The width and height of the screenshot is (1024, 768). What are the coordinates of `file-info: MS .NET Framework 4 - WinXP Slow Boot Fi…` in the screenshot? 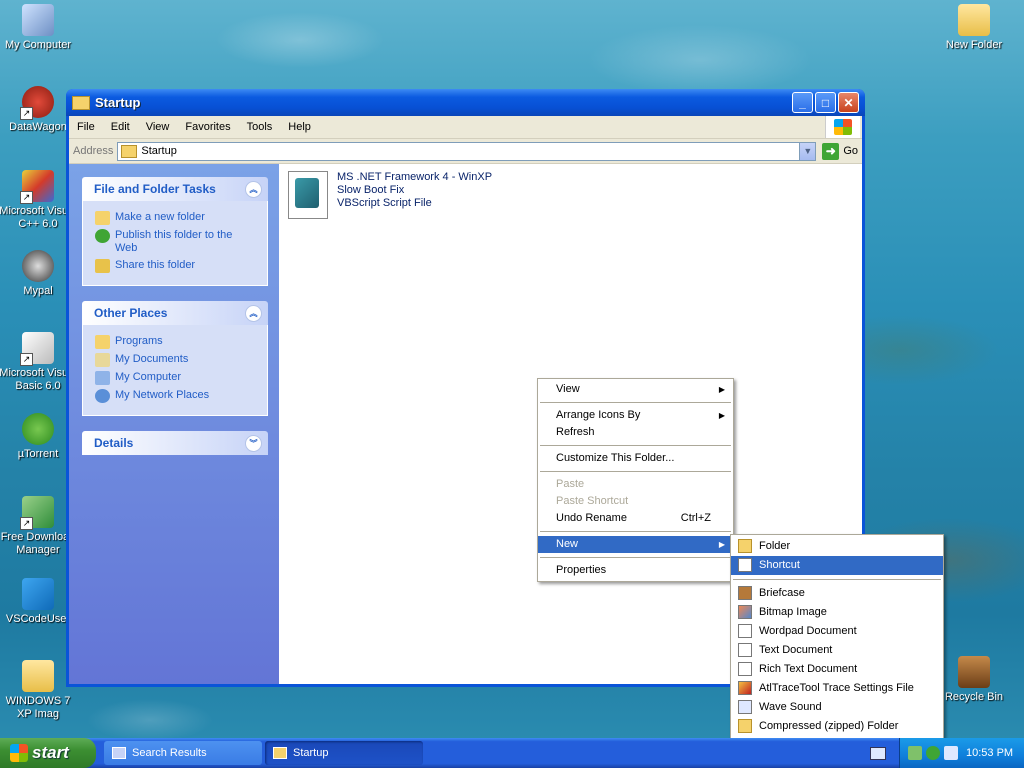 It's located at (414, 195).